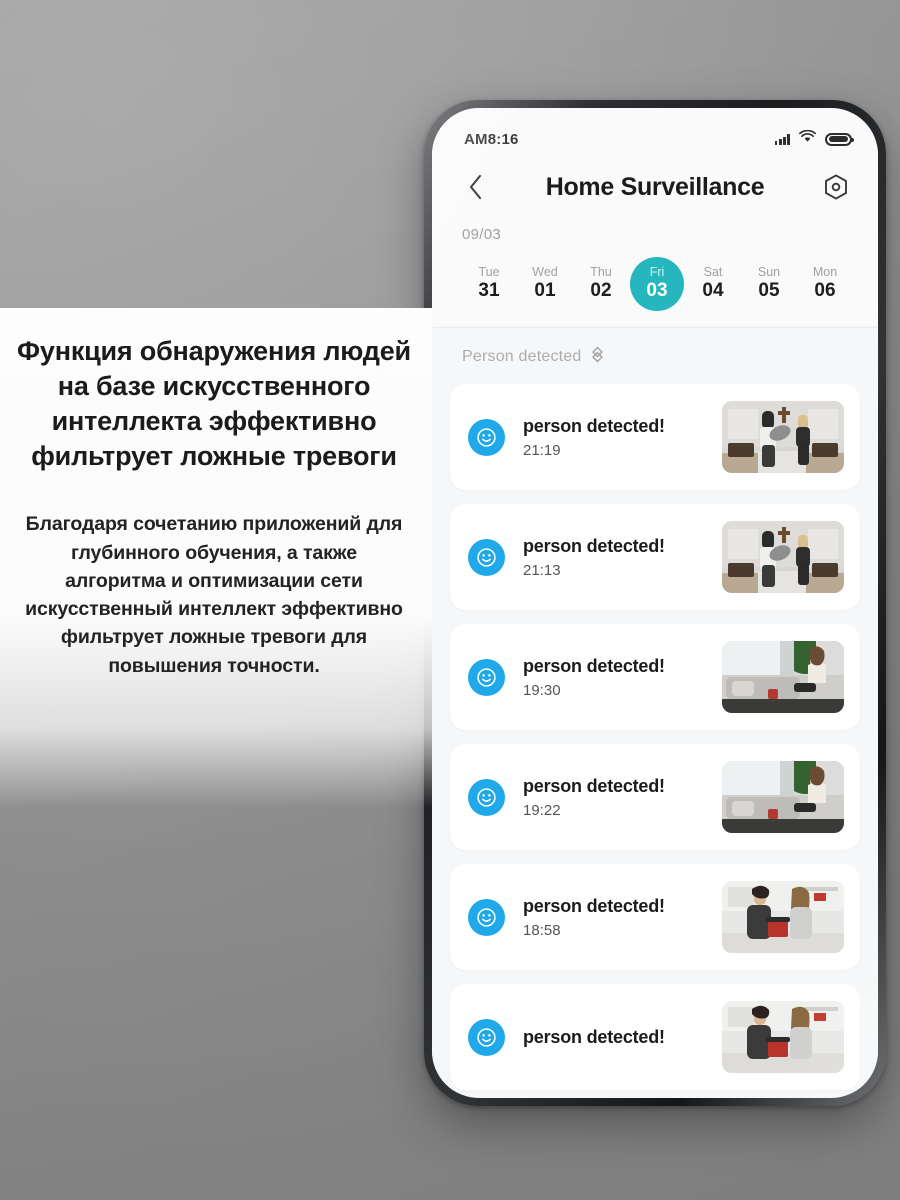  Describe the element at coordinates (825, 291) in the screenshot. I see `day-number-label: 06` at that location.